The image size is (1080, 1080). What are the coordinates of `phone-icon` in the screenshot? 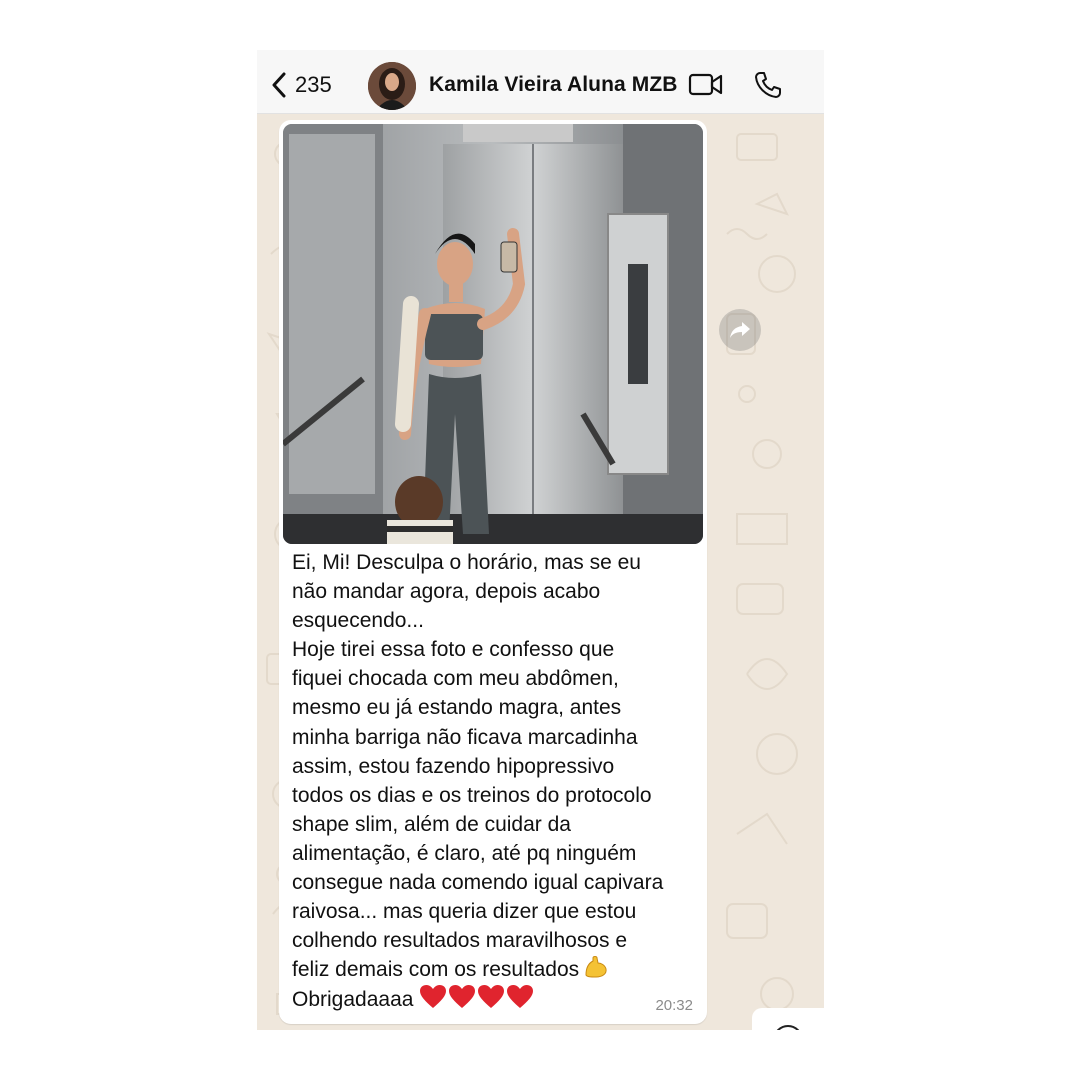 It's located at (768, 85).